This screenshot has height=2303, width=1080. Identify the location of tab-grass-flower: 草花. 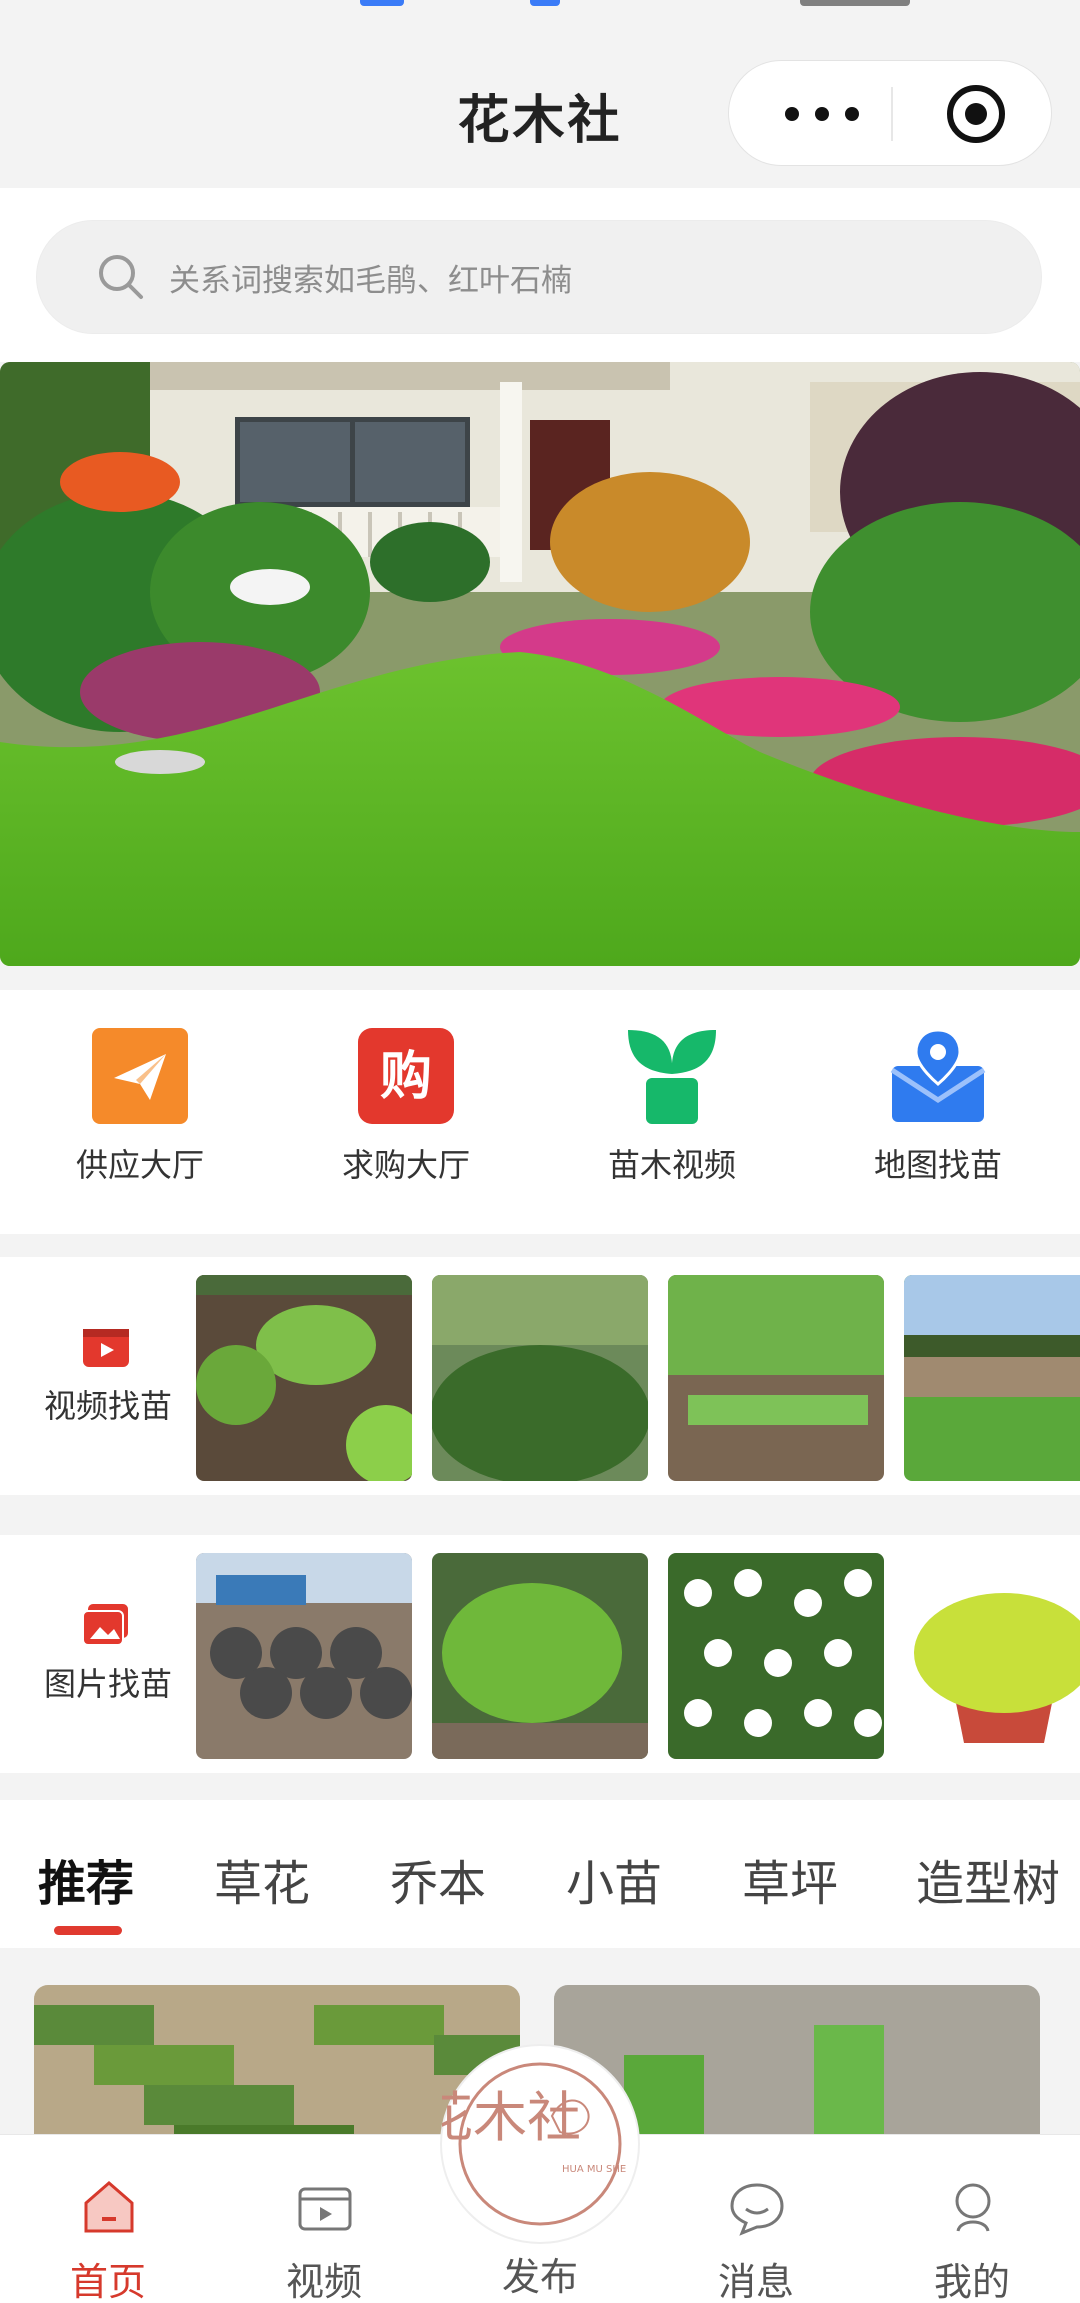
(262, 1879).